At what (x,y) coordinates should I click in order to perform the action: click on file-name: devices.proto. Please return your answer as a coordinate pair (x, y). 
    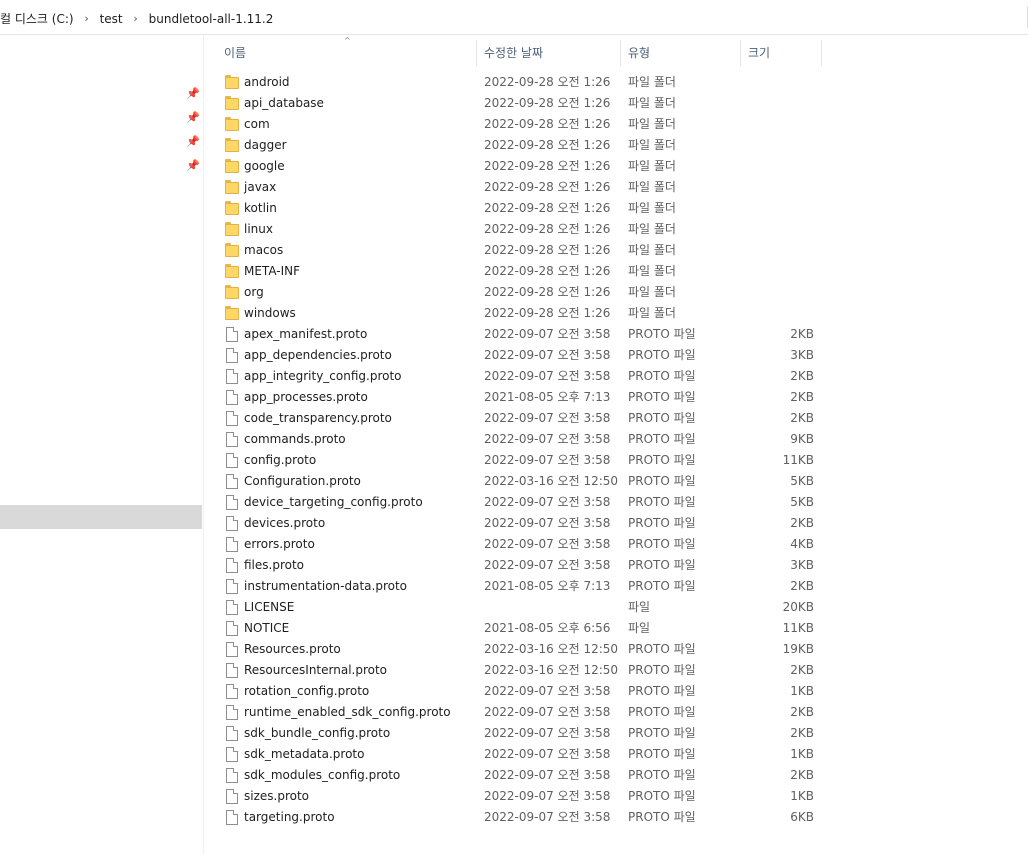
    Looking at the image, I should click on (285, 523).